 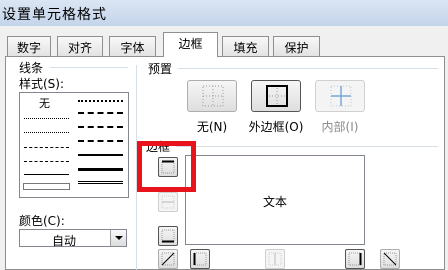 I want to click on border-bottom-icon, so click(x=168, y=236).